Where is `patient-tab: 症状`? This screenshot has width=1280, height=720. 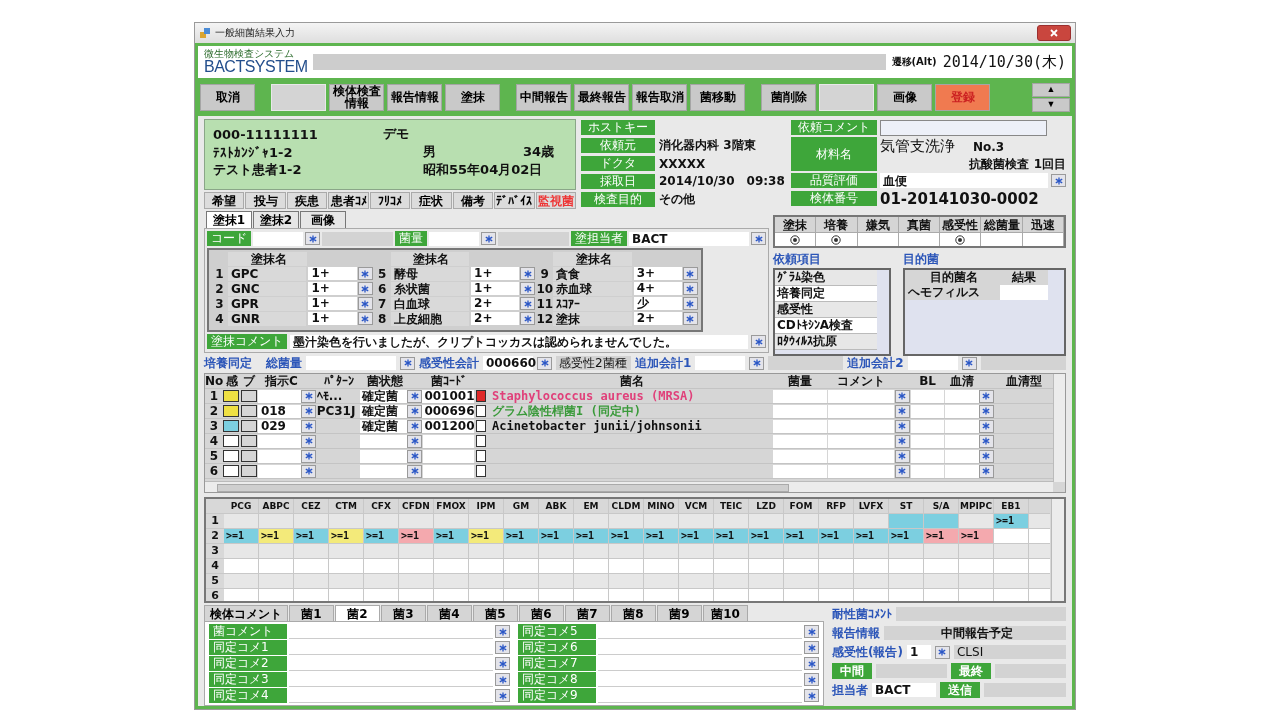 patient-tab: 症状 is located at coordinates (431, 200).